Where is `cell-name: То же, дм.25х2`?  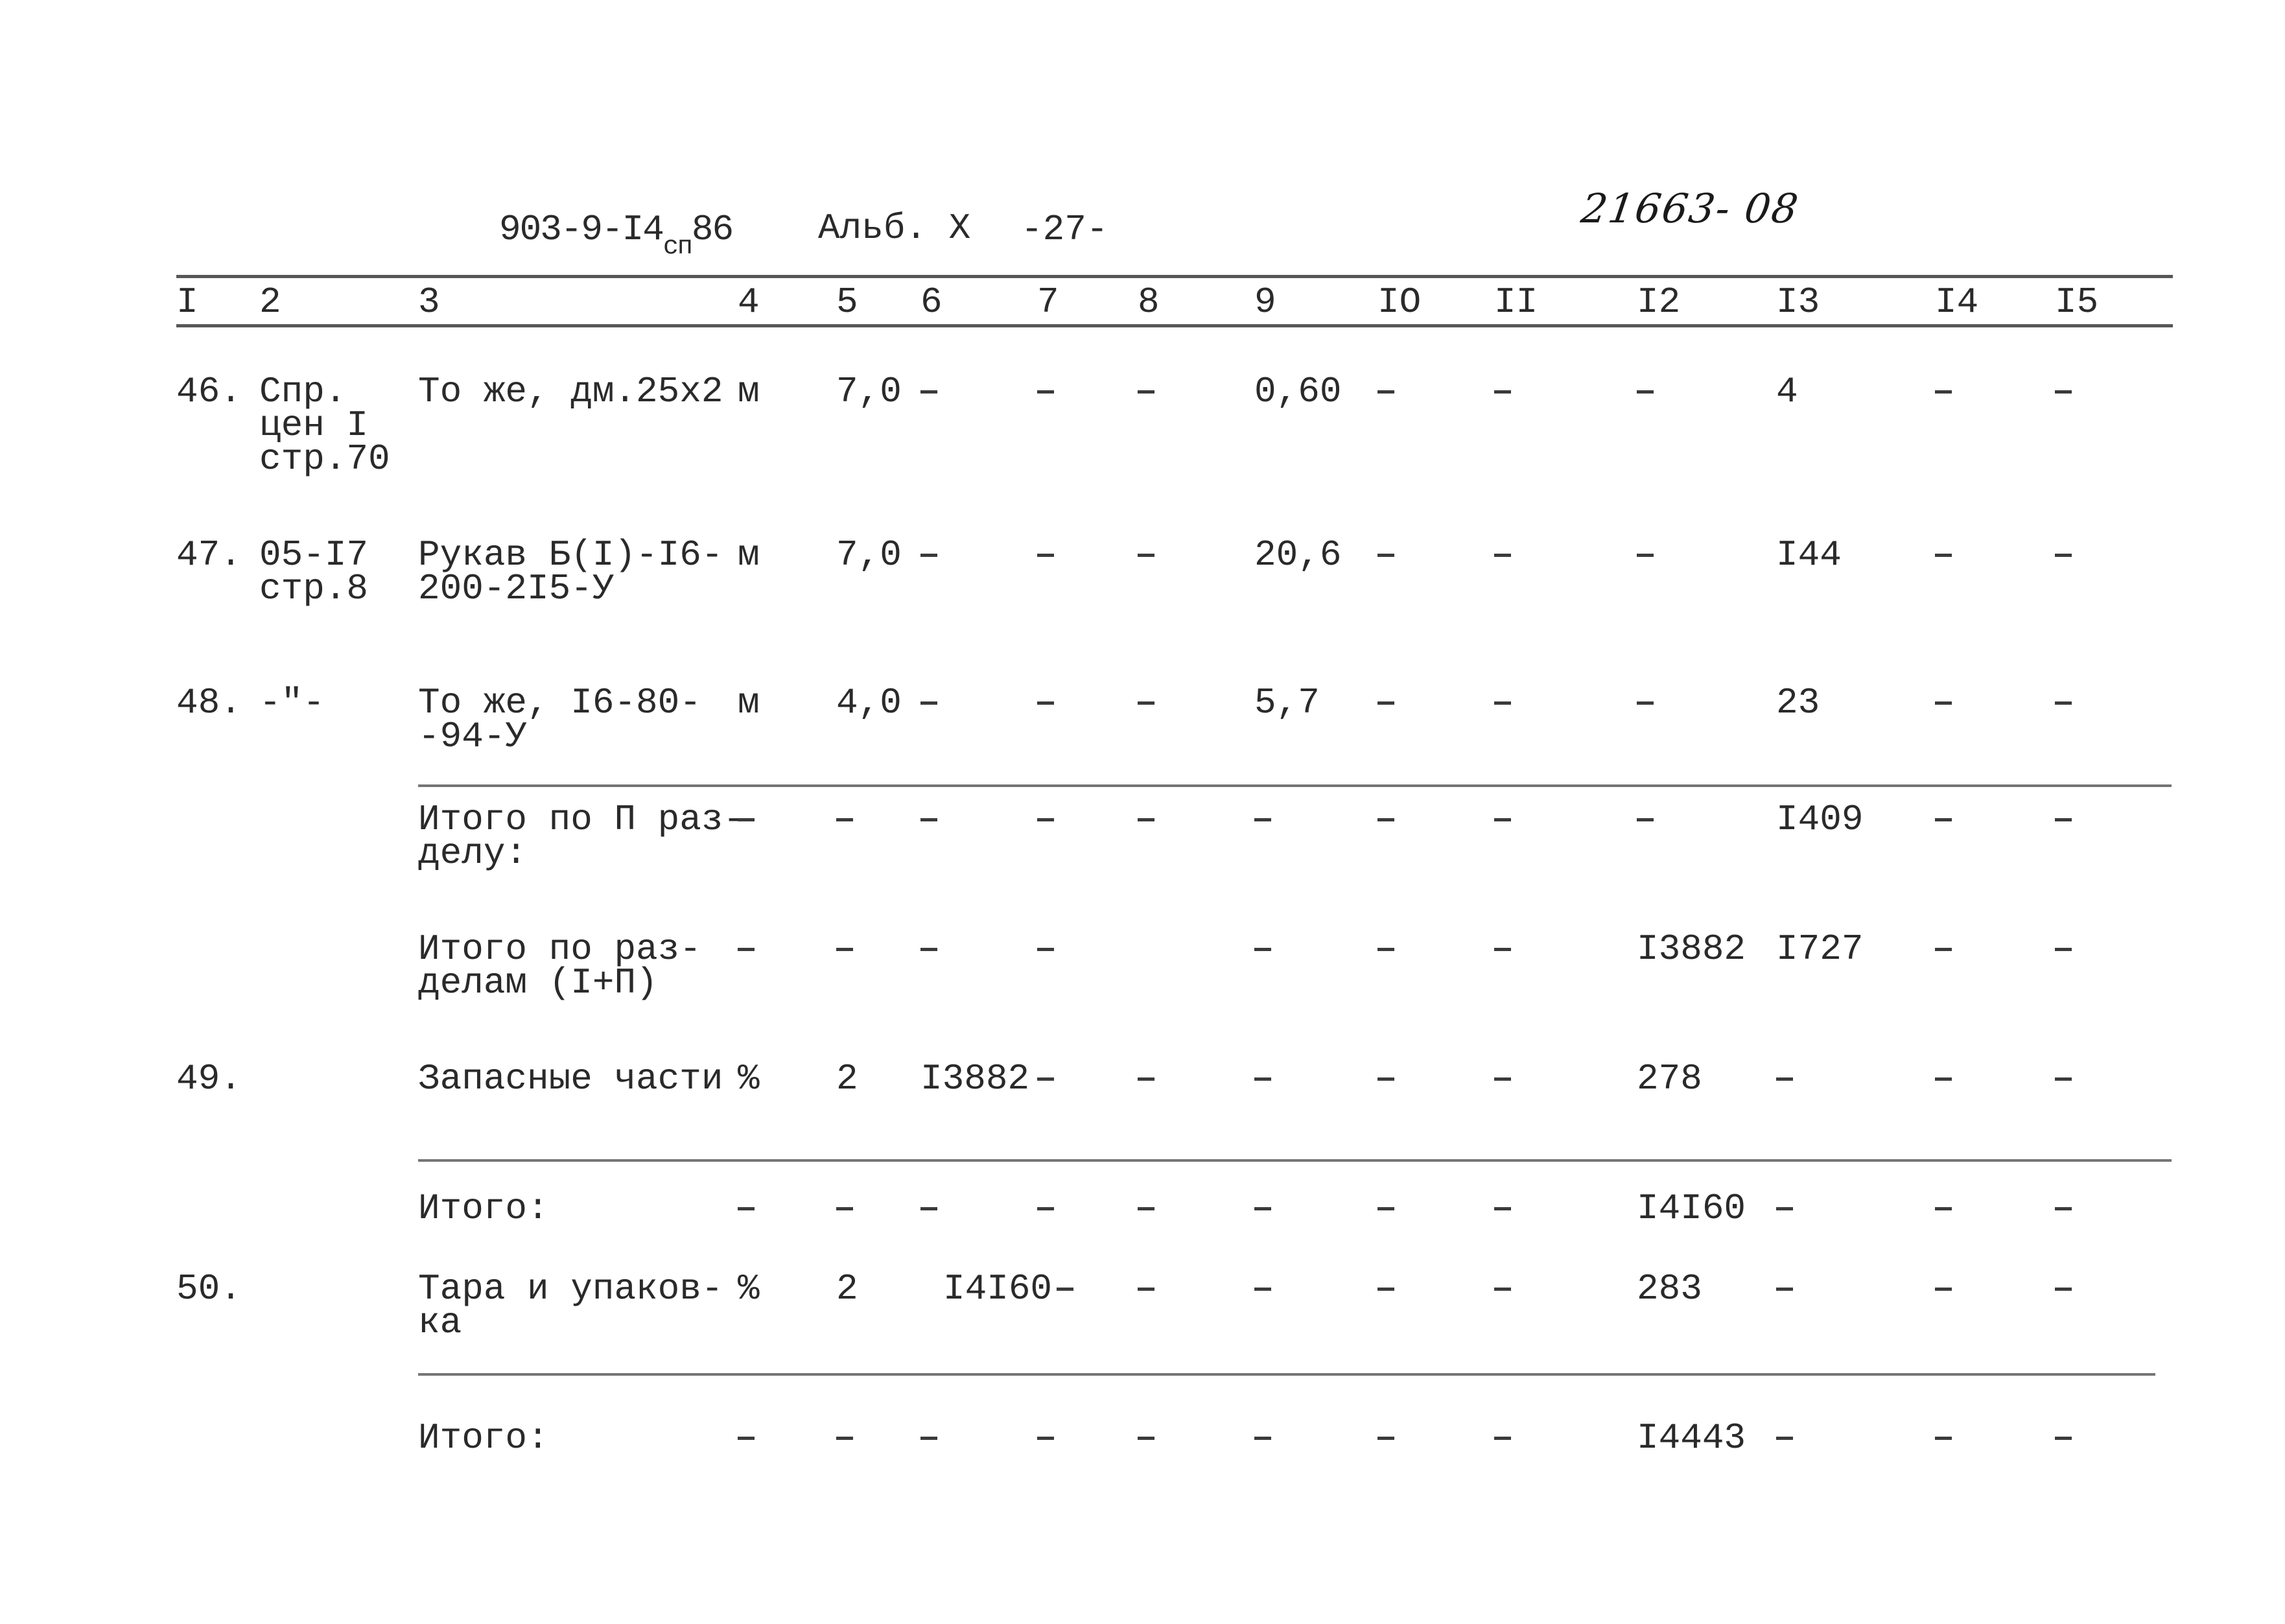
cell-name: То же, дм.25х2 is located at coordinates (570, 391).